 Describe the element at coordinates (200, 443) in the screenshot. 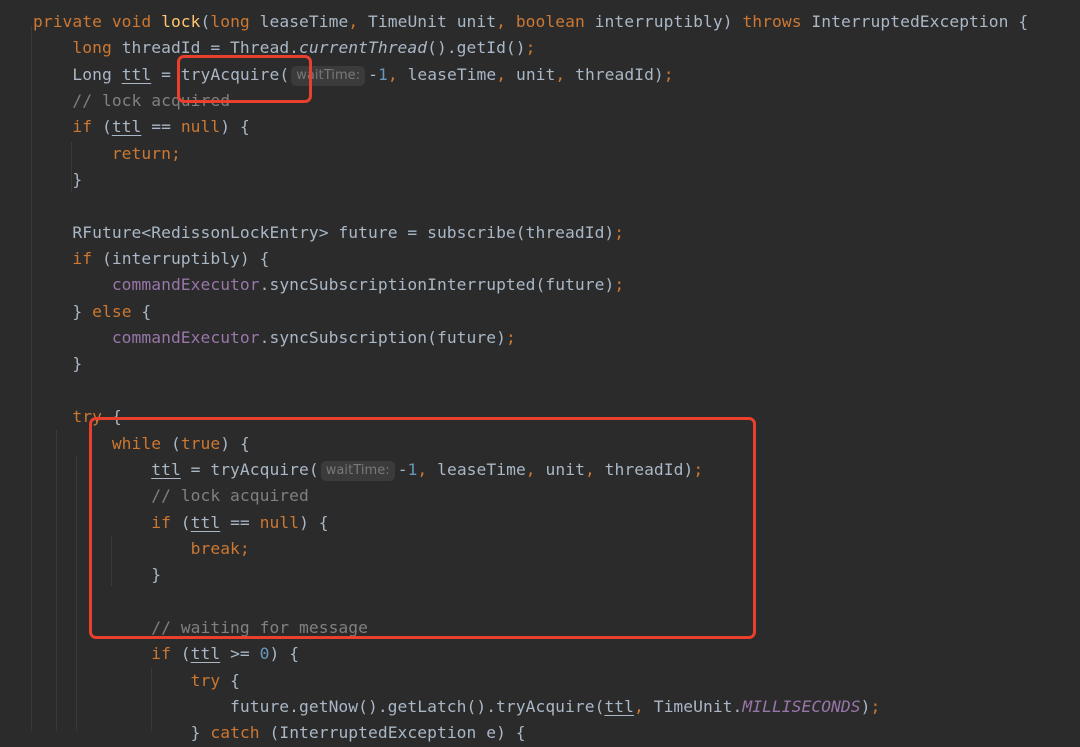

I see `keyword: true` at that location.